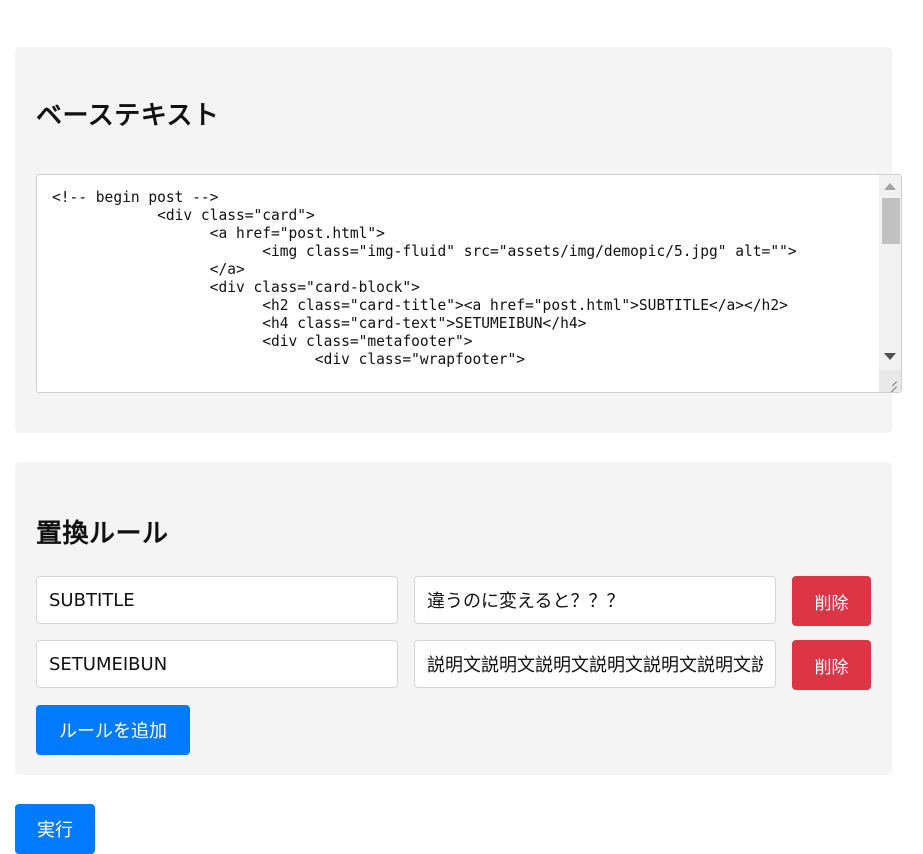  What do you see at coordinates (890, 356) in the screenshot?
I see `scroll-down-arrow-icon` at bounding box center [890, 356].